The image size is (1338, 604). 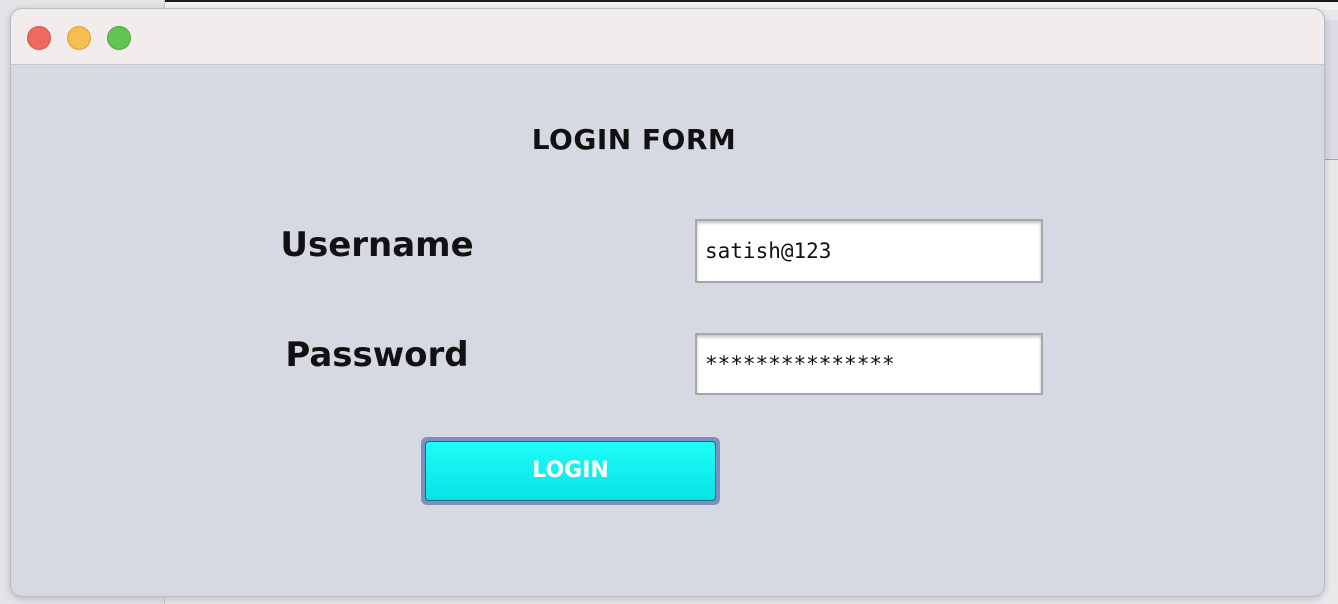 What do you see at coordinates (869, 251) in the screenshot?
I see `username-input: satish@123` at bounding box center [869, 251].